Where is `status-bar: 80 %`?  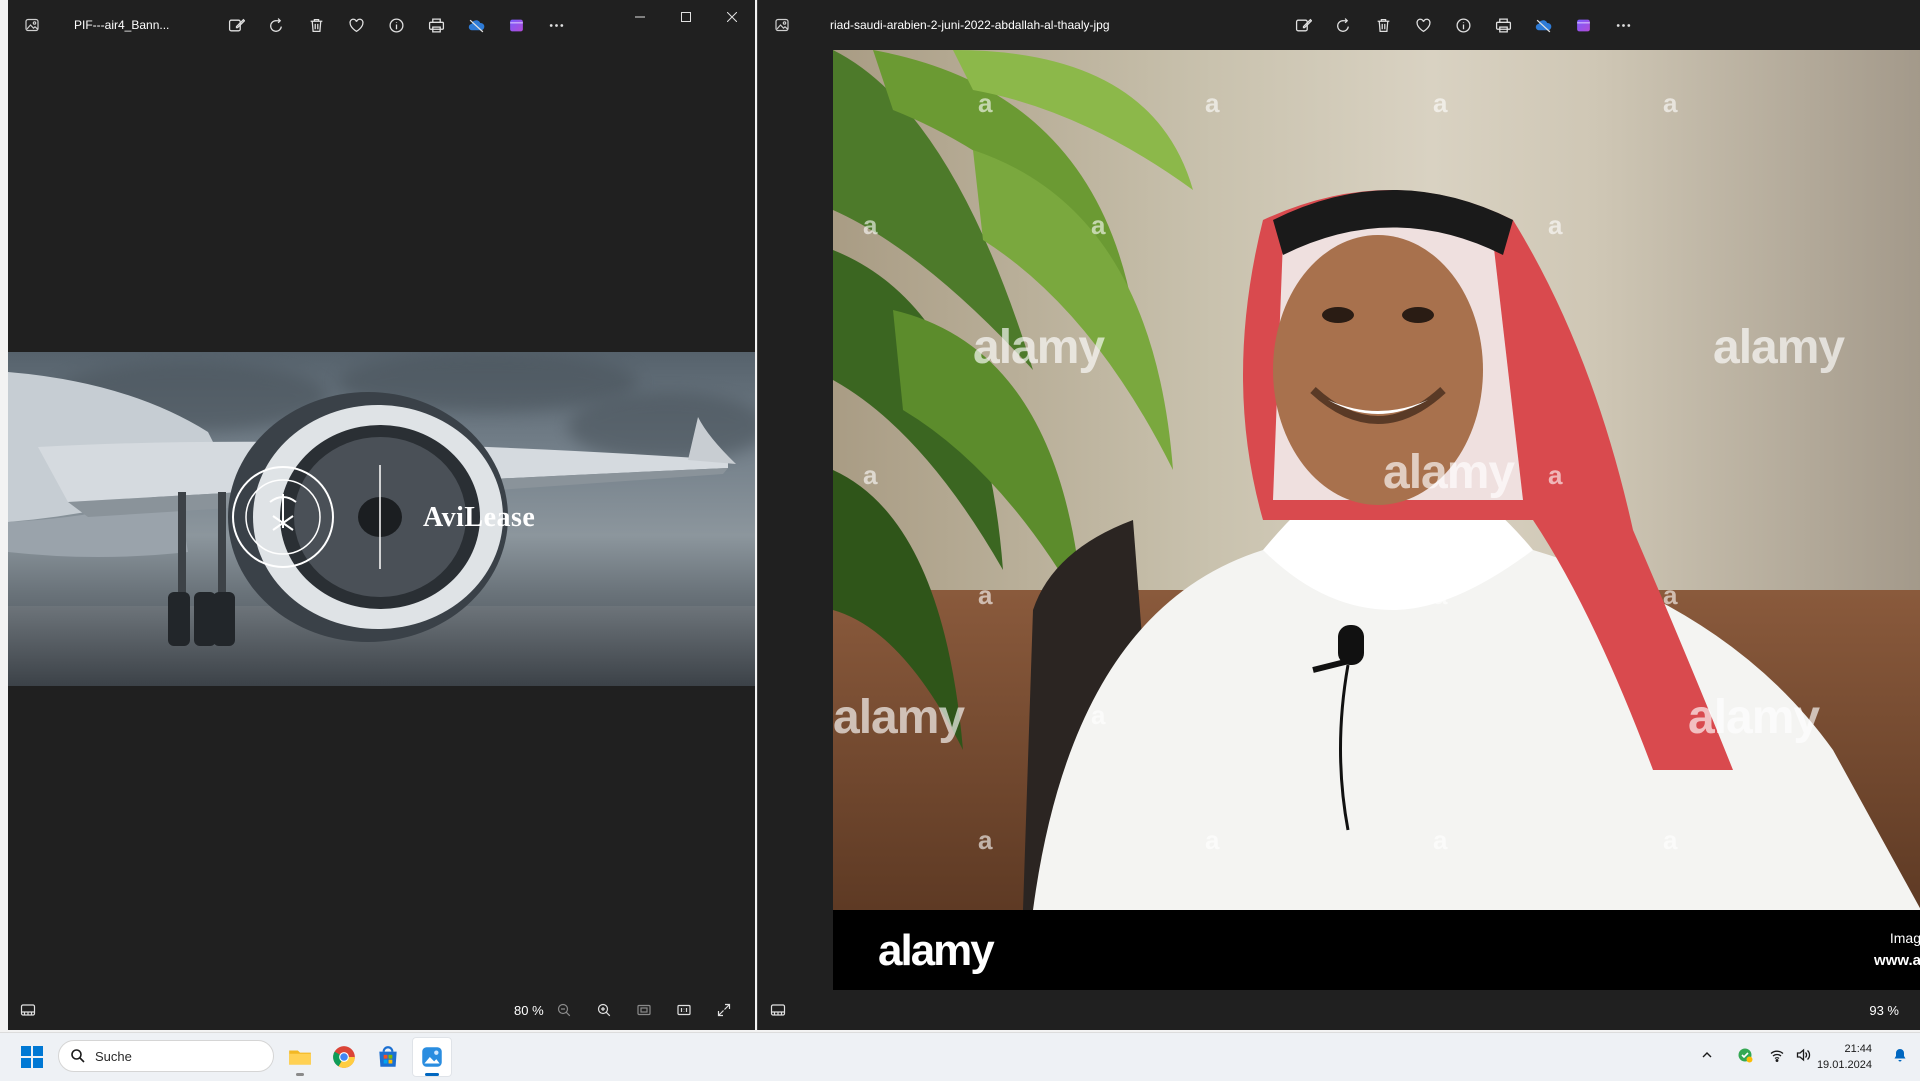 status-bar: 80 % is located at coordinates (381, 1010).